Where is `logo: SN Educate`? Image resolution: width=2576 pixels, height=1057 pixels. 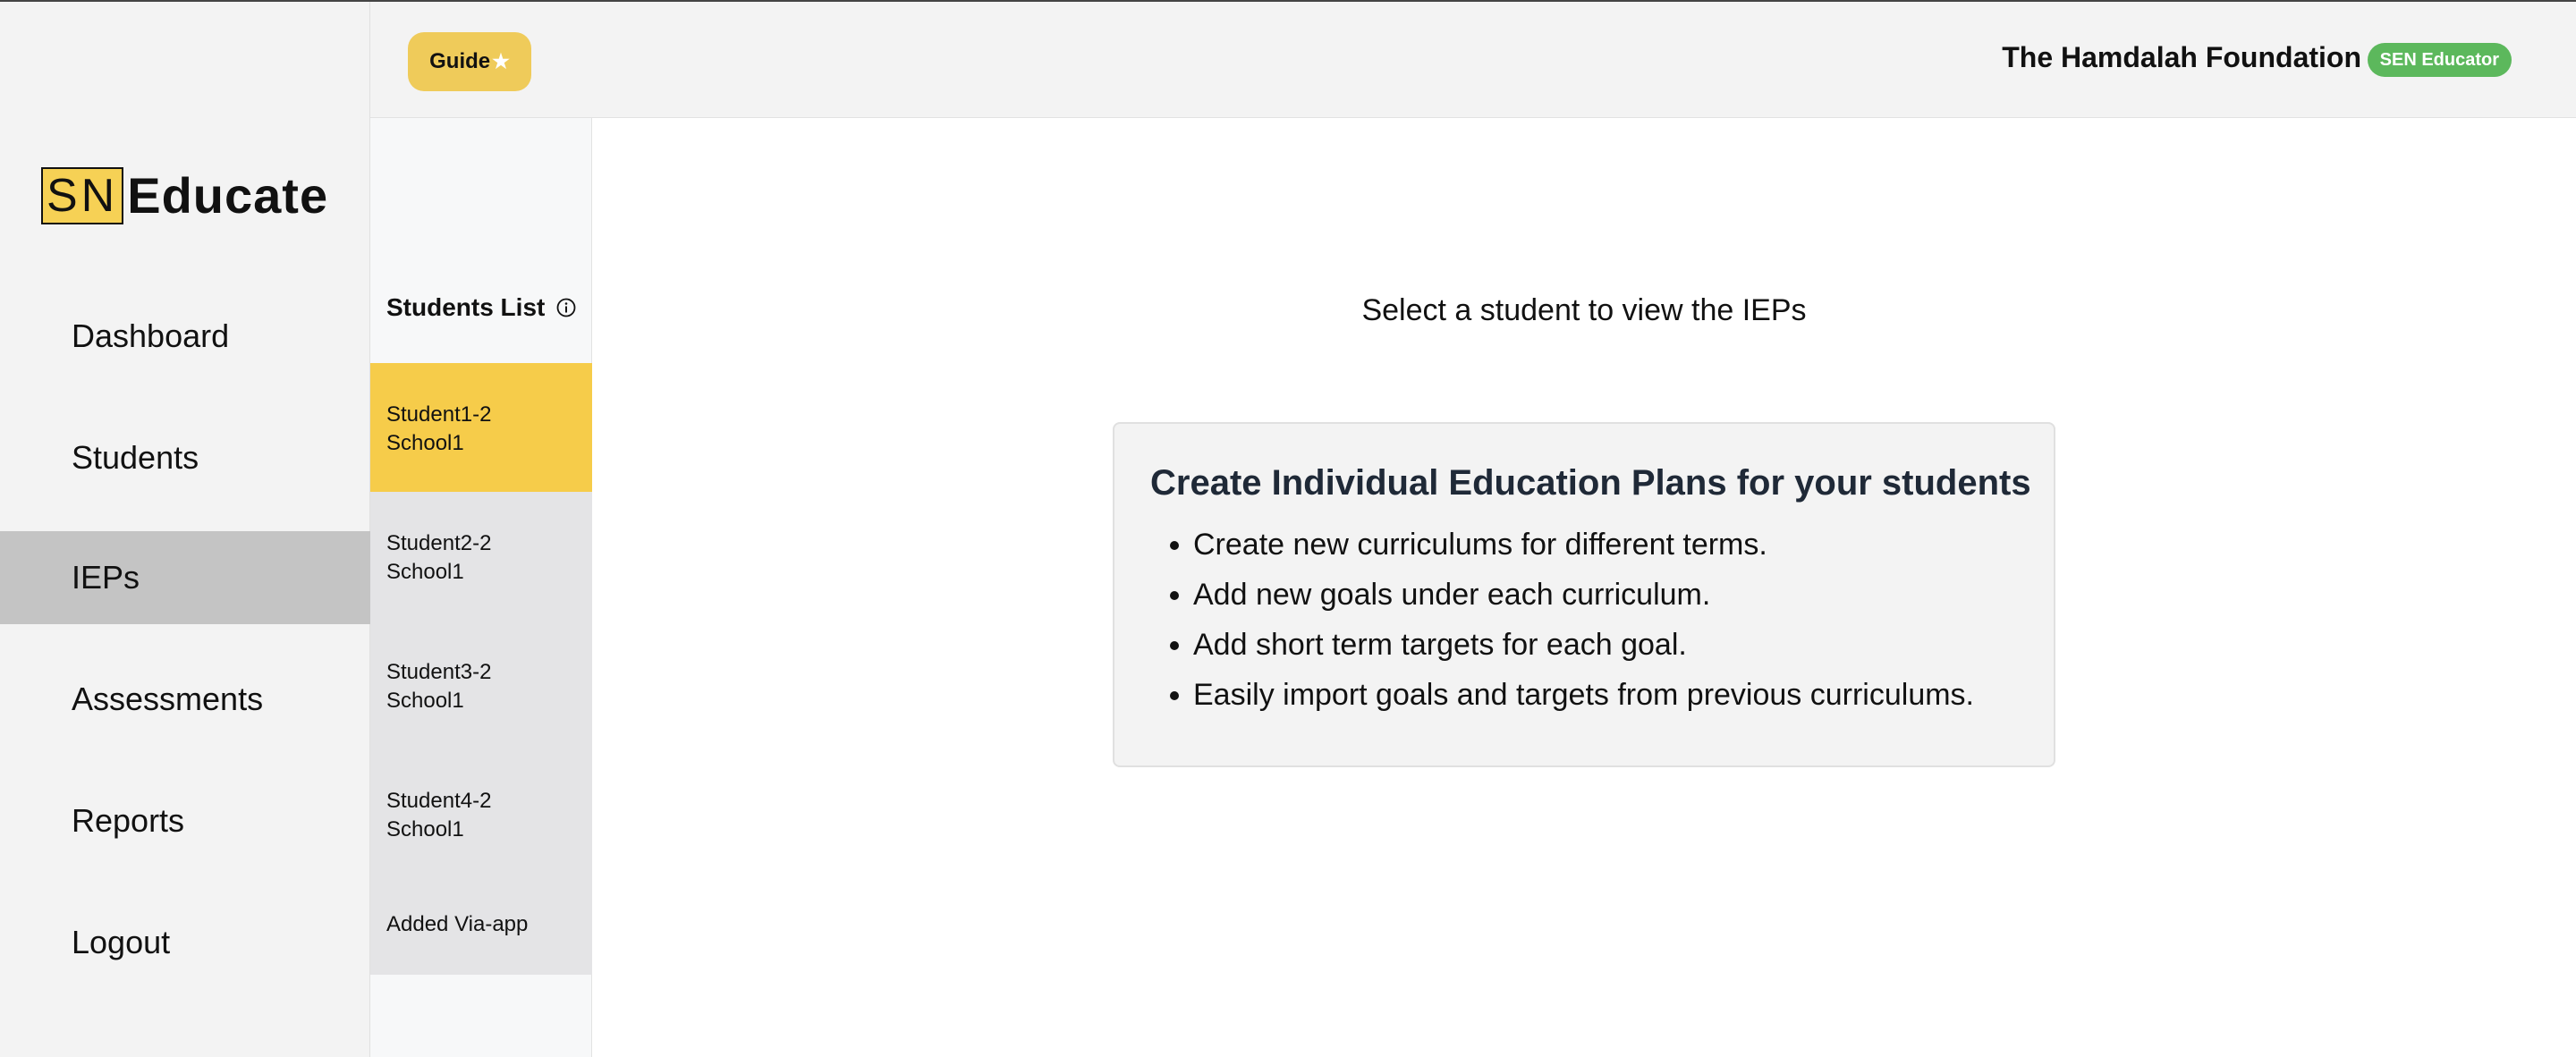 logo: SN Educate is located at coordinates (184, 195).